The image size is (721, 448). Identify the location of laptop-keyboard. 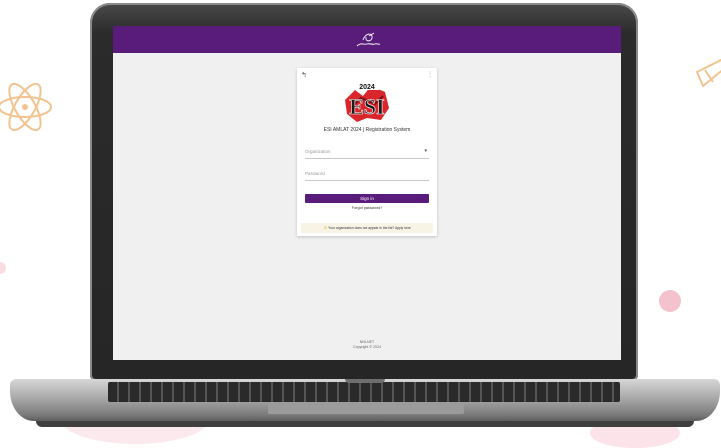
(364, 392).